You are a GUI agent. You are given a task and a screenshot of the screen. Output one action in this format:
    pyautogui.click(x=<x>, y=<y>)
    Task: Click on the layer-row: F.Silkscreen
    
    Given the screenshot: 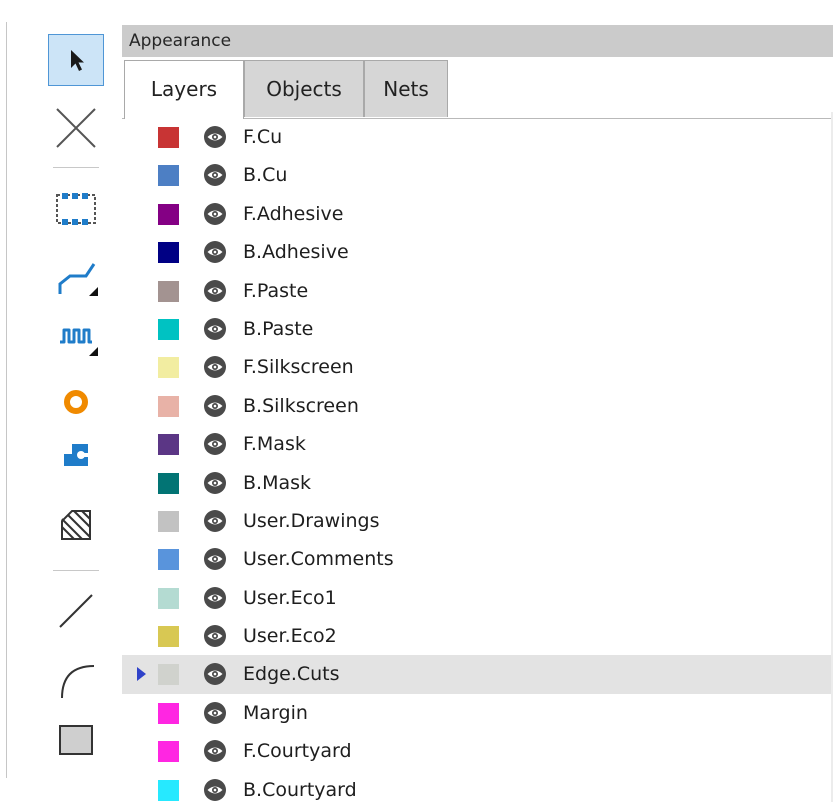 What is the action you would take?
    pyautogui.click(x=477, y=367)
    